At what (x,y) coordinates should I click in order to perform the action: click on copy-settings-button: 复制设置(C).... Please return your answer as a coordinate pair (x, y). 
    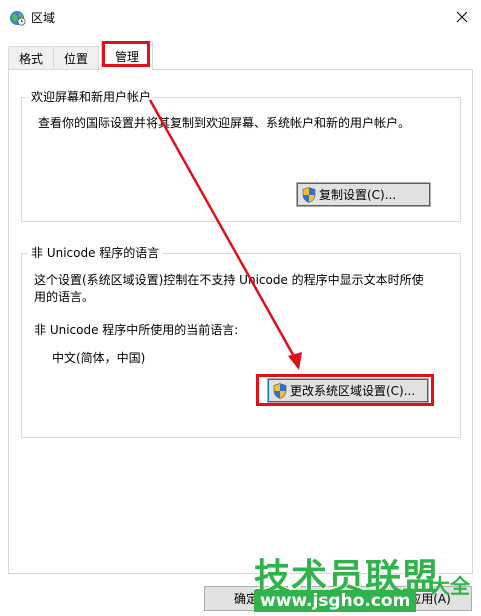
    Looking at the image, I should click on (363, 194).